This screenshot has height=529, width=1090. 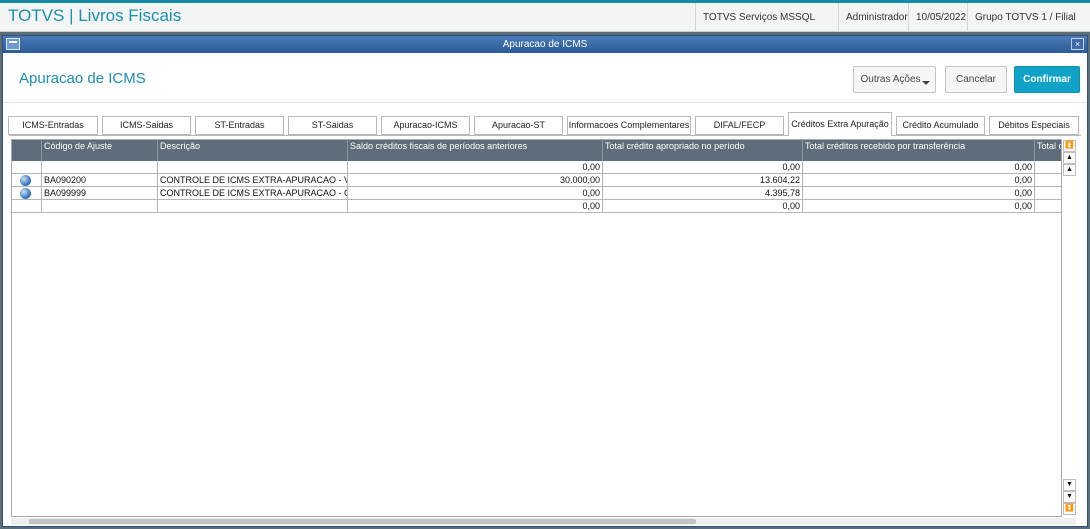 What do you see at coordinates (766, 27) in the screenshot?
I see `server-info: TOTVS Serviços MSSQL P12133` at bounding box center [766, 27].